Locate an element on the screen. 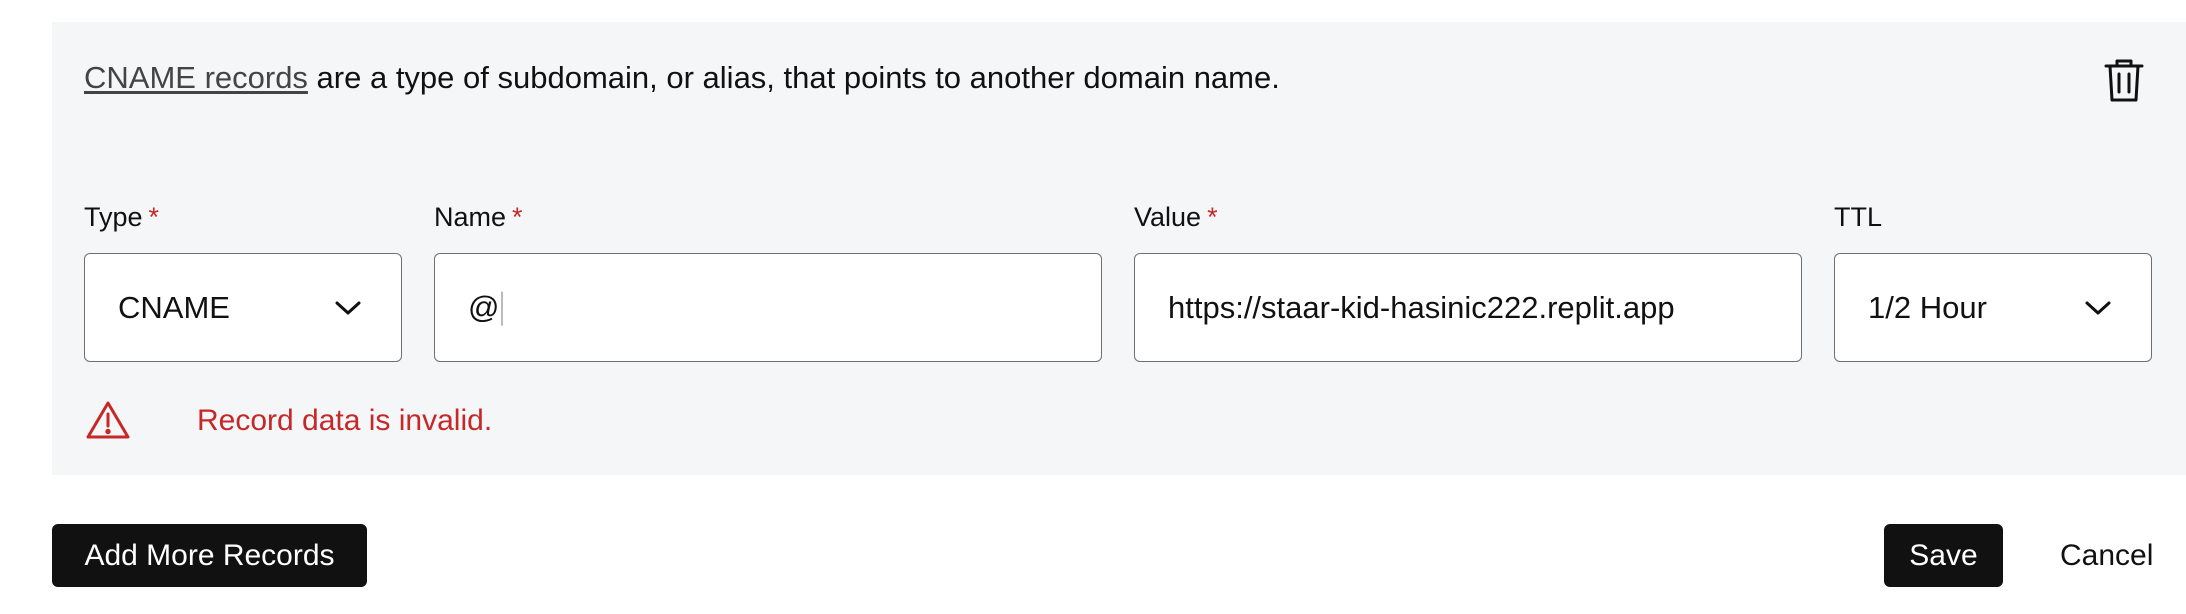 This screenshot has width=2186, height=614. ttl-label-text: TTL is located at coordinates (1858, 217).